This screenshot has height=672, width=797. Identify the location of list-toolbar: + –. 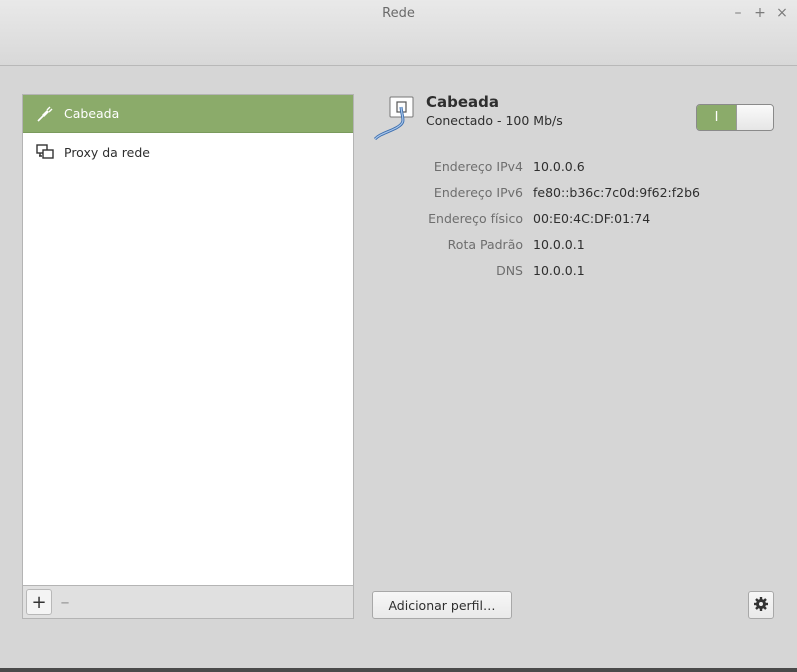
(188, 602).